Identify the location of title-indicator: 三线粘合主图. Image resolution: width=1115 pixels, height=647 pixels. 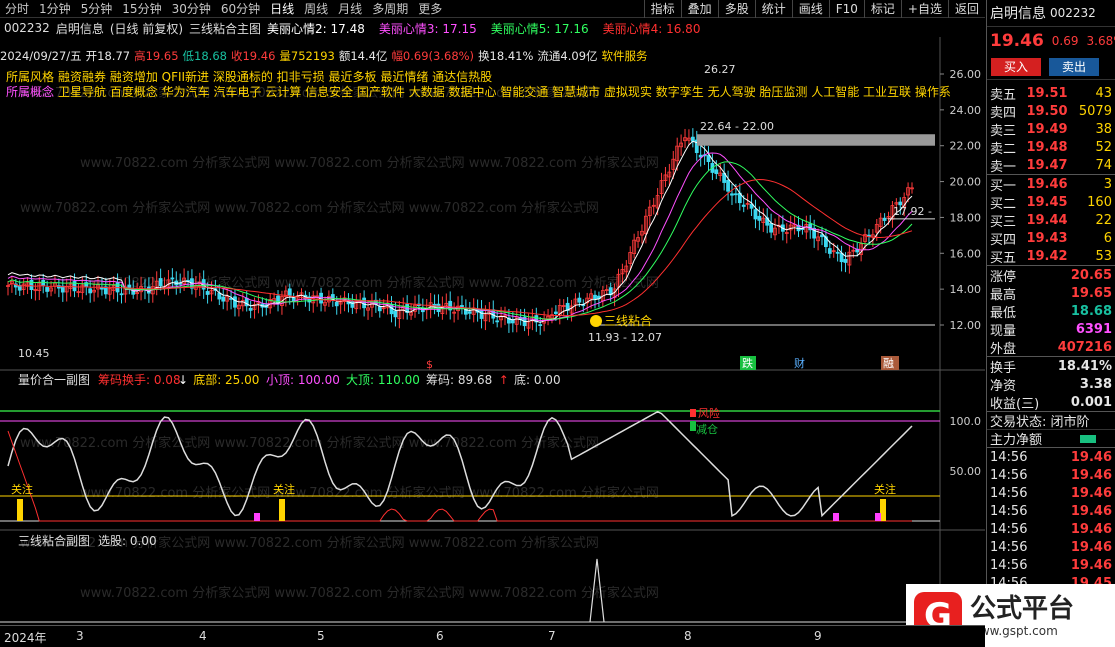
(225, 28).